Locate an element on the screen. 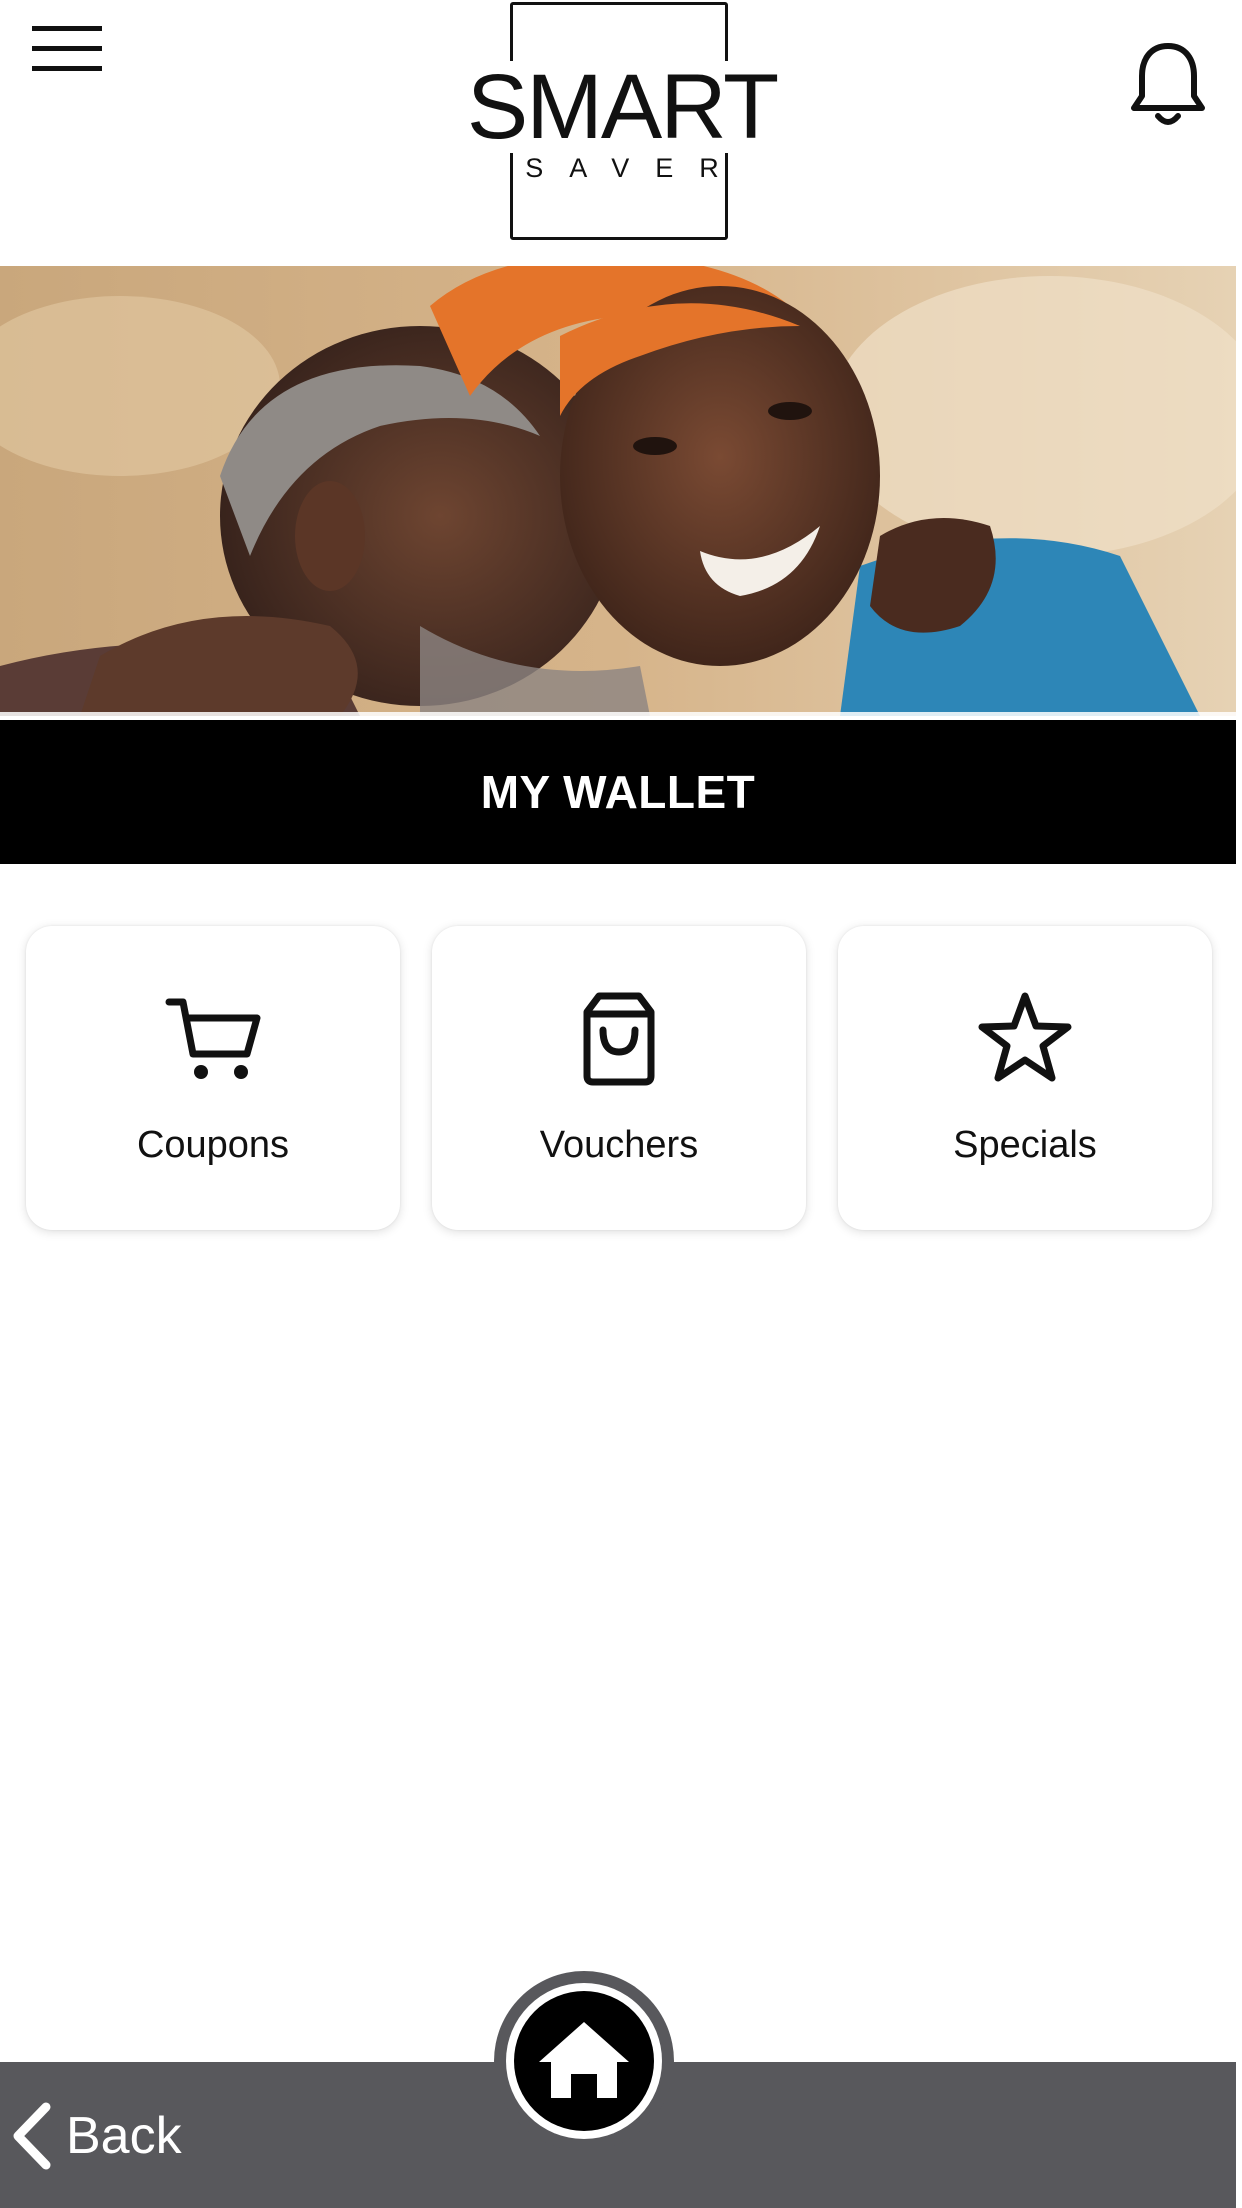  logo-main-text: SMART is located at coordinates (622, 107).